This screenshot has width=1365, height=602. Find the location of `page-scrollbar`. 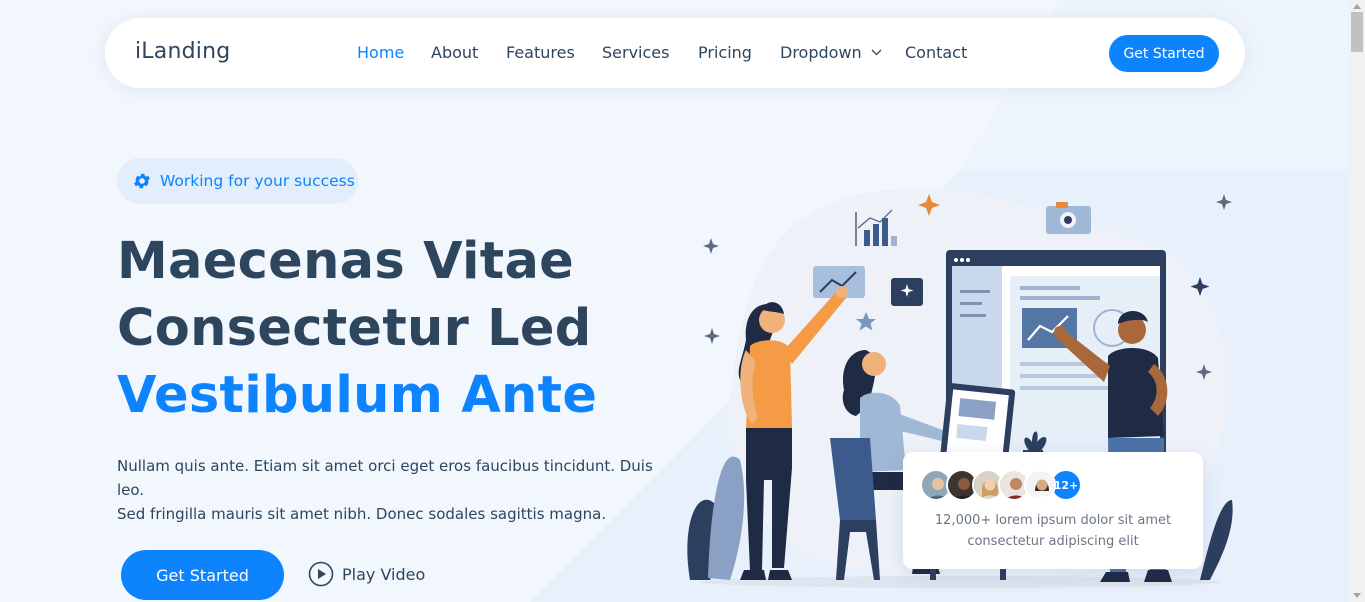

page-scrollbar is located at coordinates (1357, 301).